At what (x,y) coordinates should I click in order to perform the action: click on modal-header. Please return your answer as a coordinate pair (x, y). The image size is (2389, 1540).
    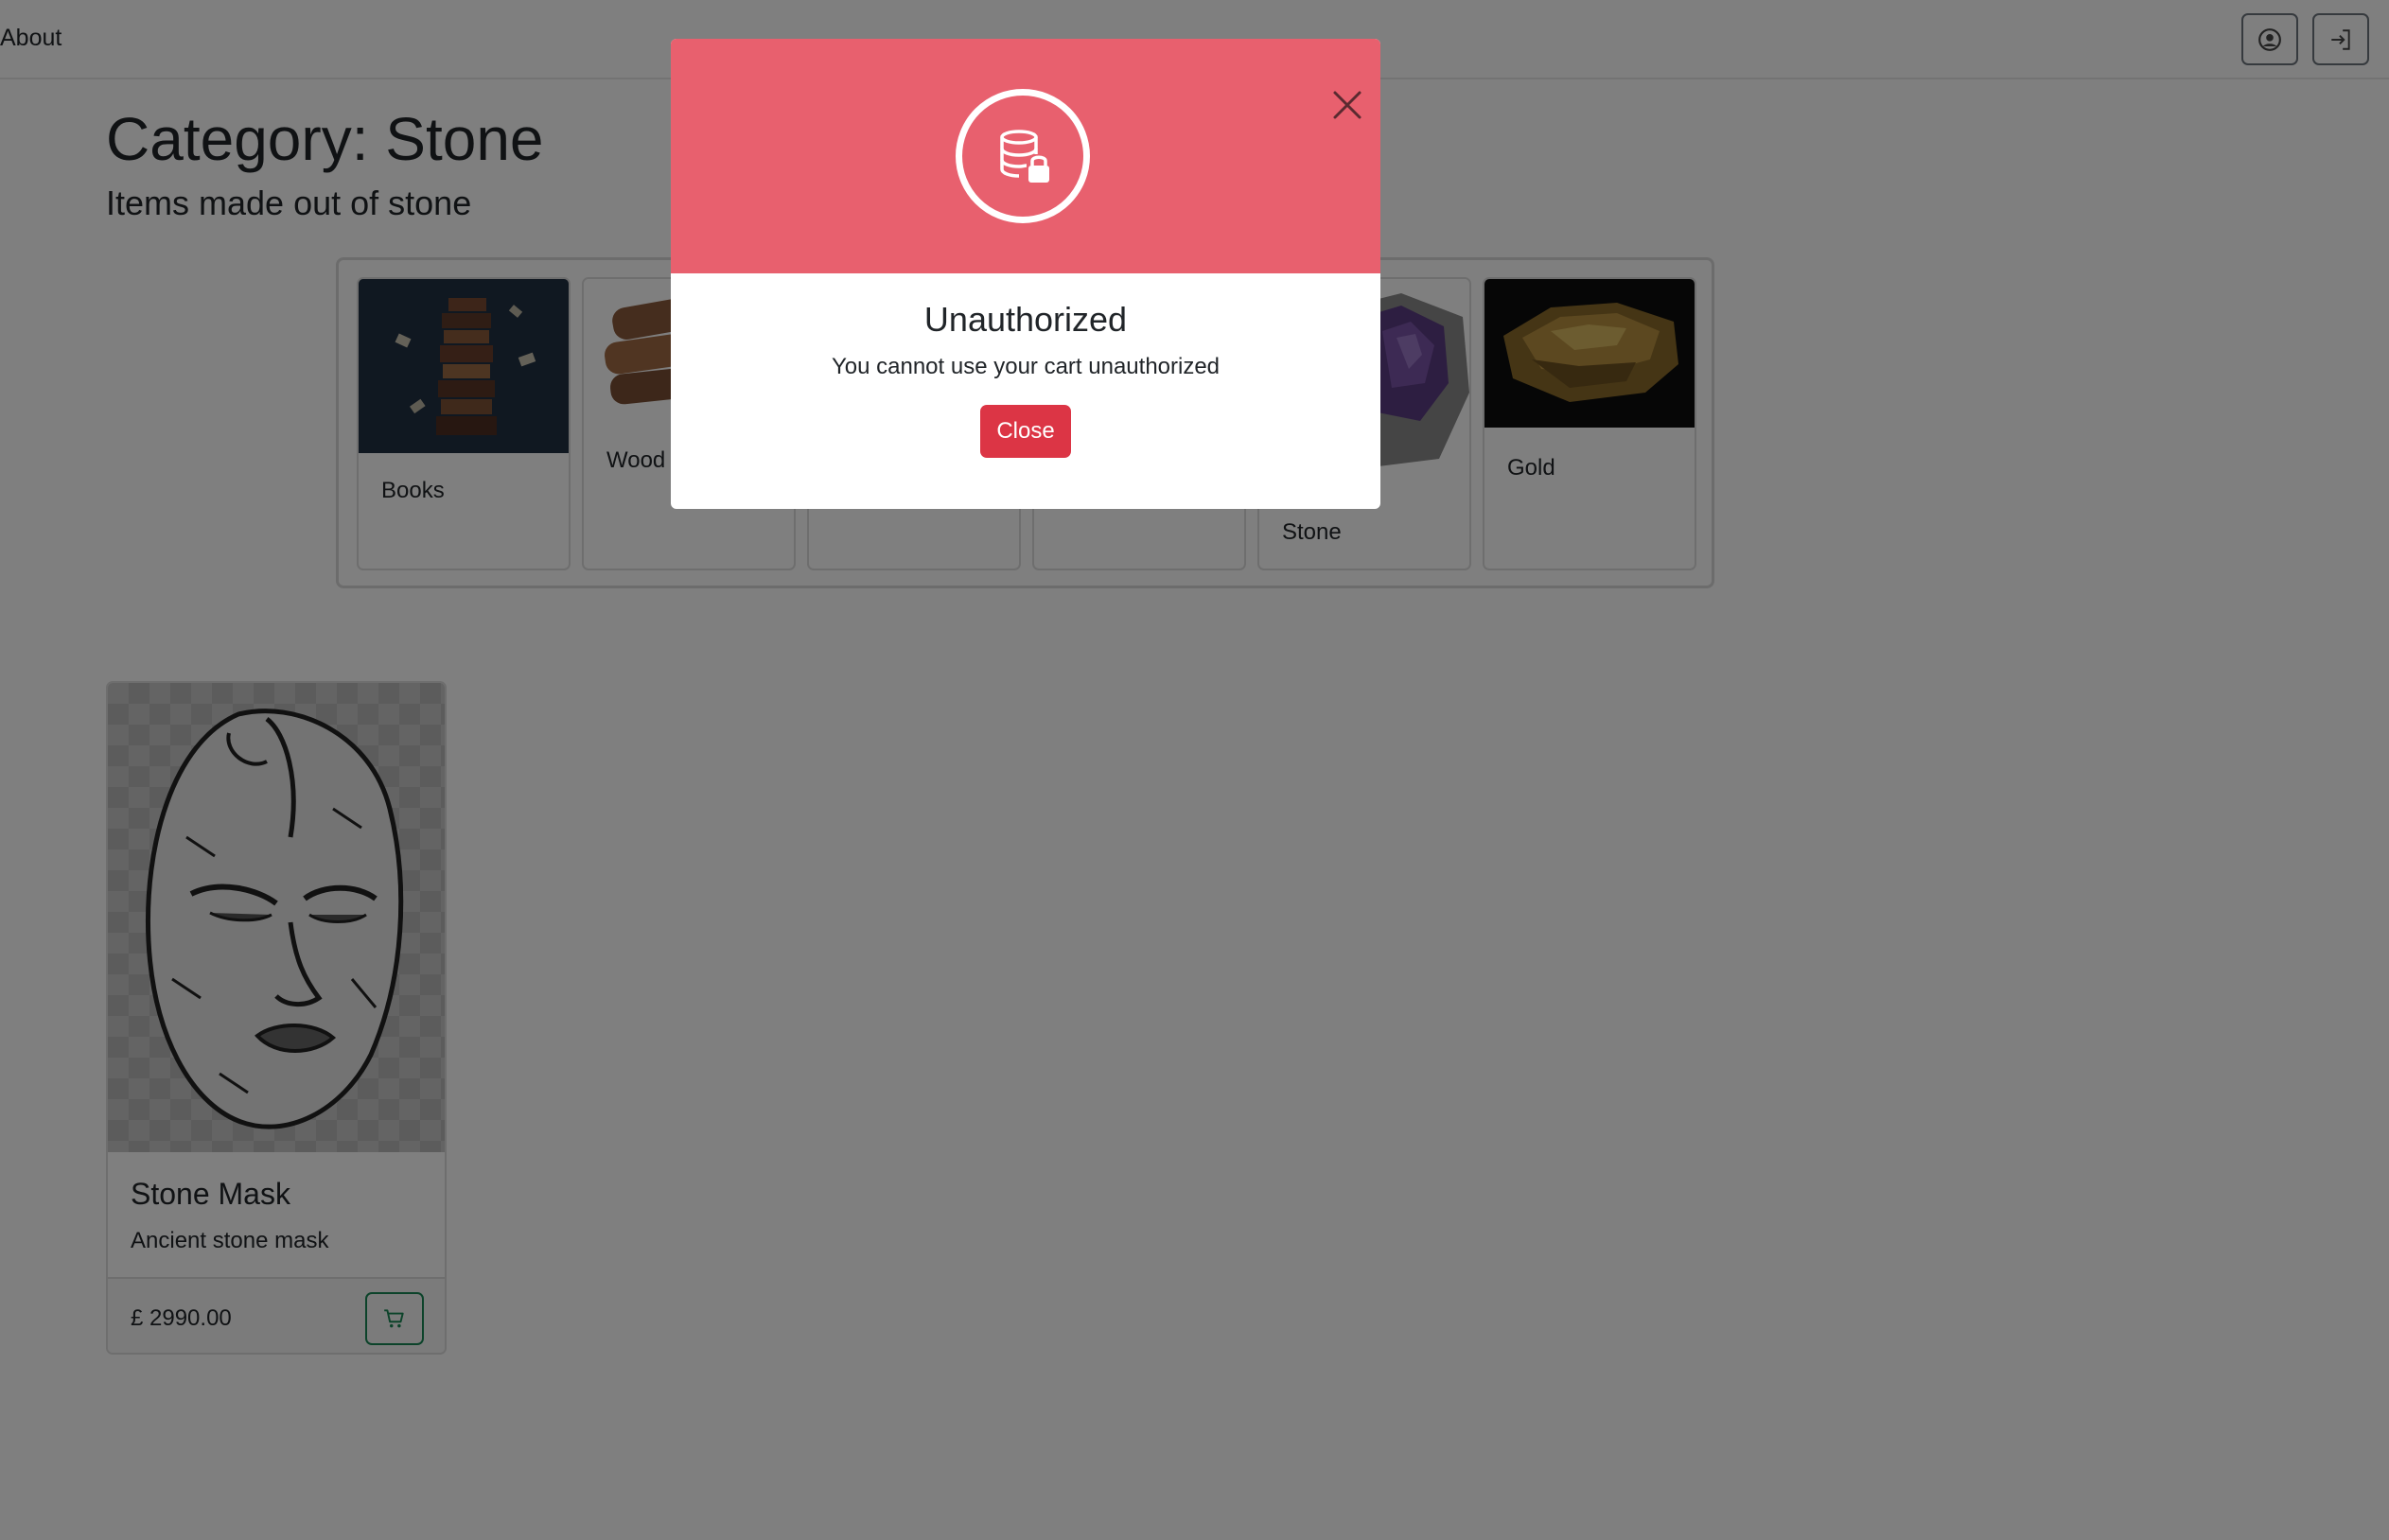
    Looking at the image, I should click on (1025, 156).